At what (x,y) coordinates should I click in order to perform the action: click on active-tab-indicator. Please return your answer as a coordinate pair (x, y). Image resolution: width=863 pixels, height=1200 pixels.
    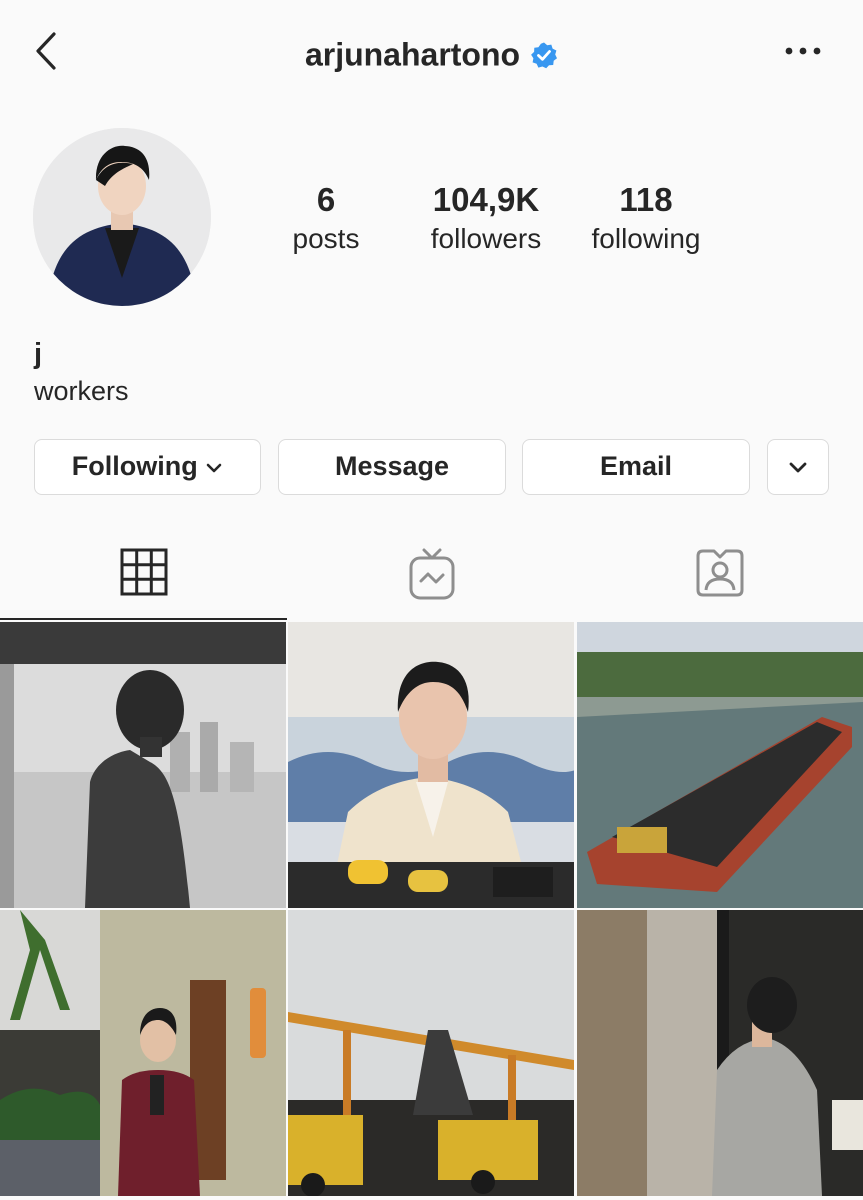
    Looking at the image, I should click on (143, 619).